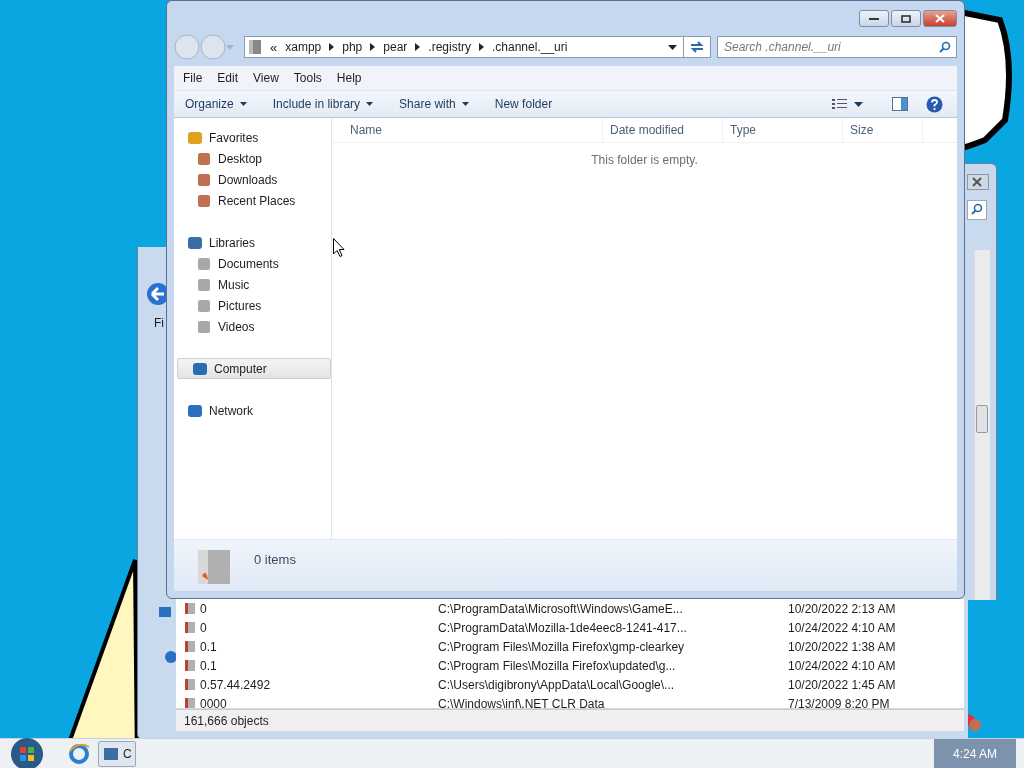  Describe the element at coordinates (570, 720) in the screenshot. I see `status-bar: 161,666 objects` at that location.